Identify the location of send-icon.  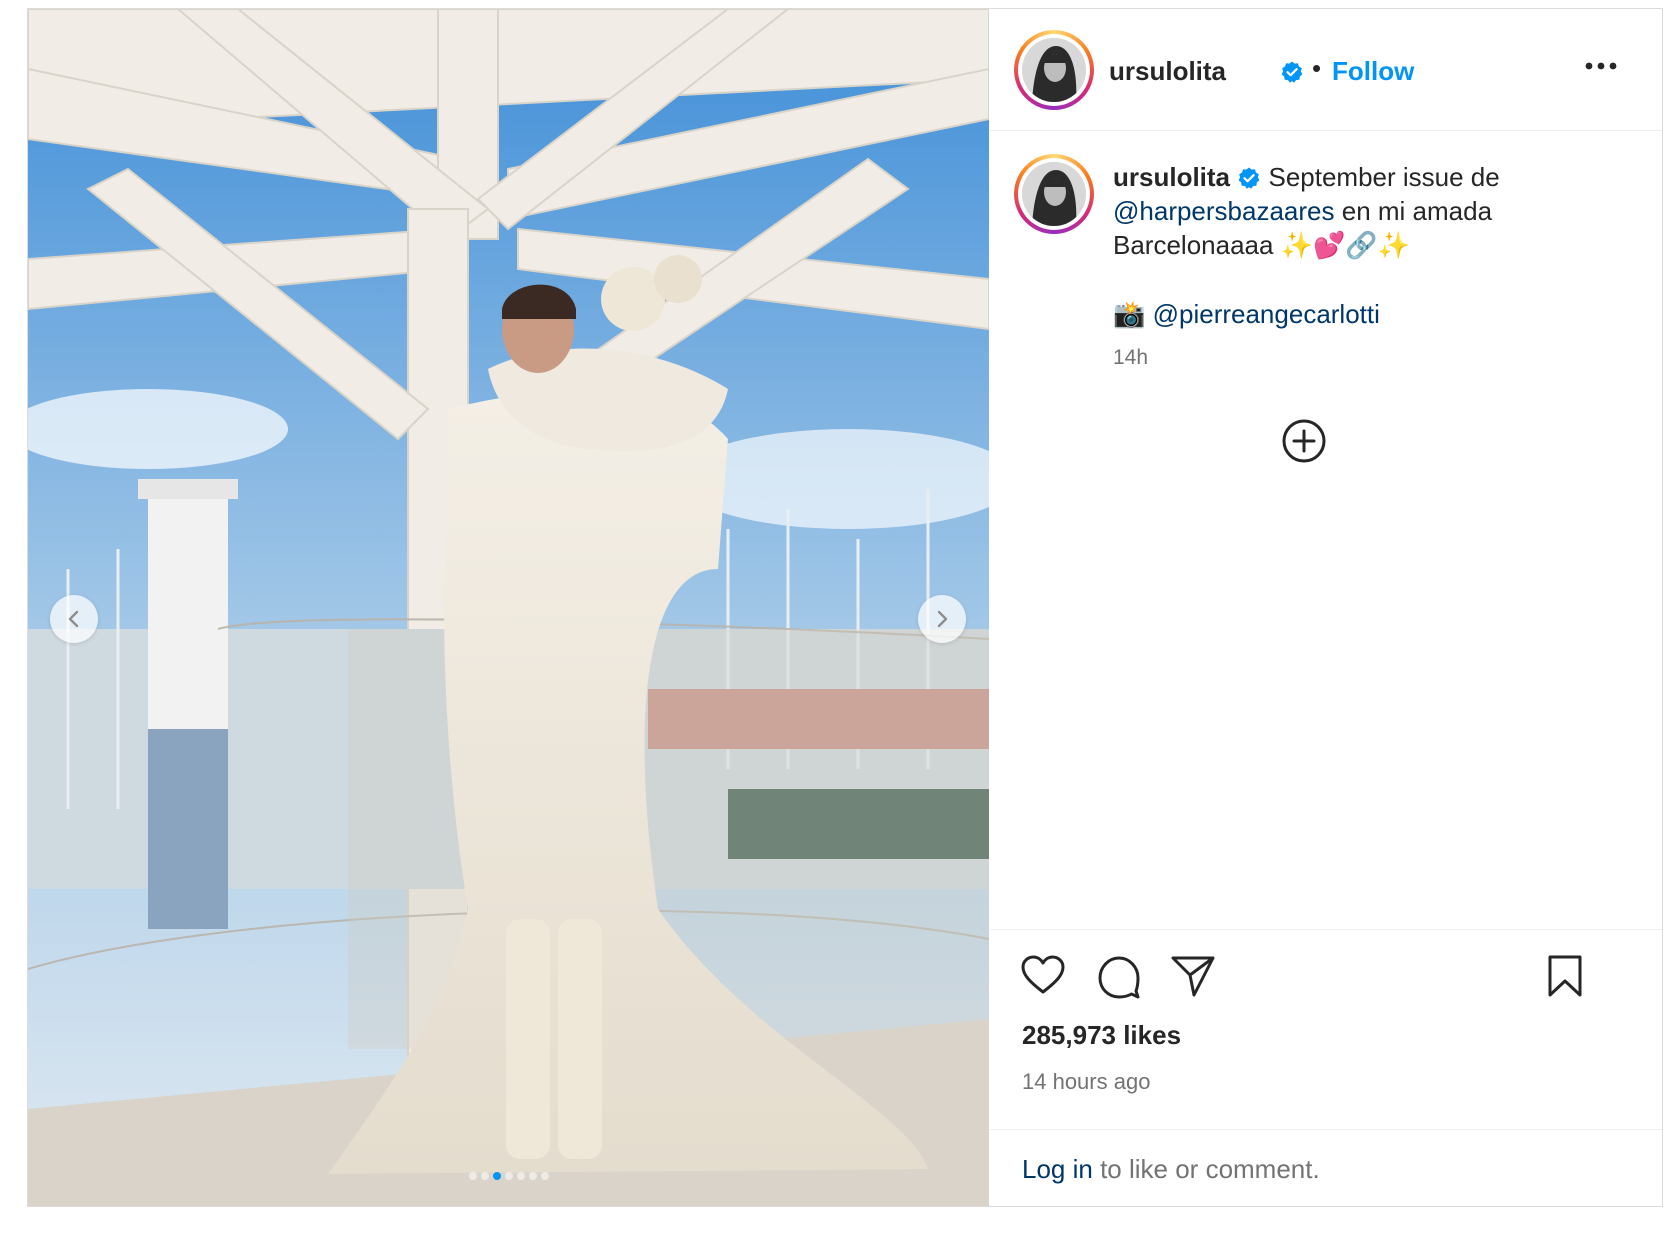
(1193, 976).